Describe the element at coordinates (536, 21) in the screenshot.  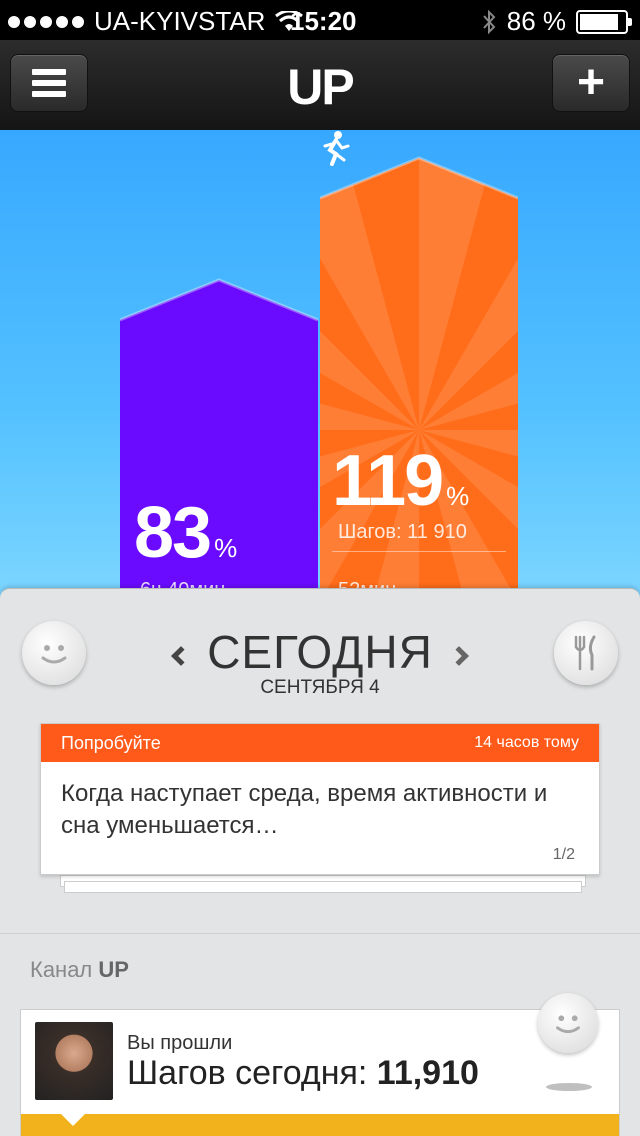
I see `battery-percent: 86 %` at that location.